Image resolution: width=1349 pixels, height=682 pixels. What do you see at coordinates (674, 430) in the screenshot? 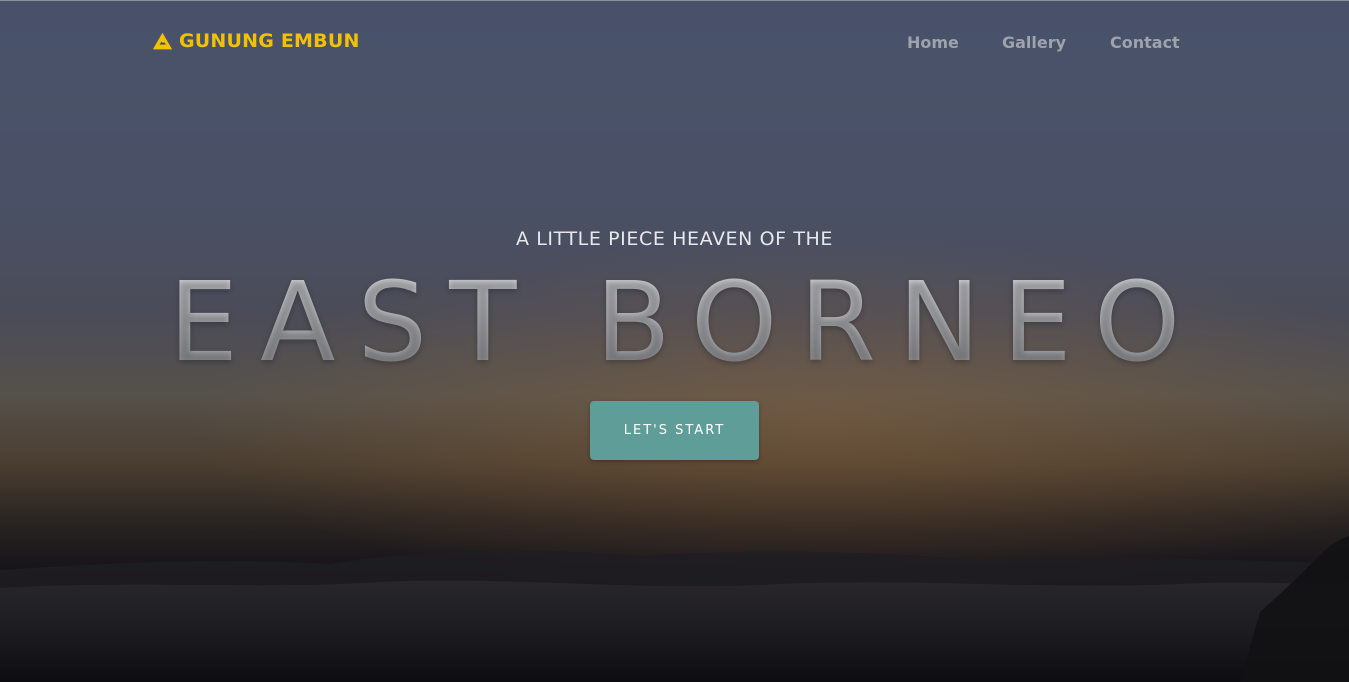
I see `lets-start-button: LET'S START` at bounding box center [674, 430].